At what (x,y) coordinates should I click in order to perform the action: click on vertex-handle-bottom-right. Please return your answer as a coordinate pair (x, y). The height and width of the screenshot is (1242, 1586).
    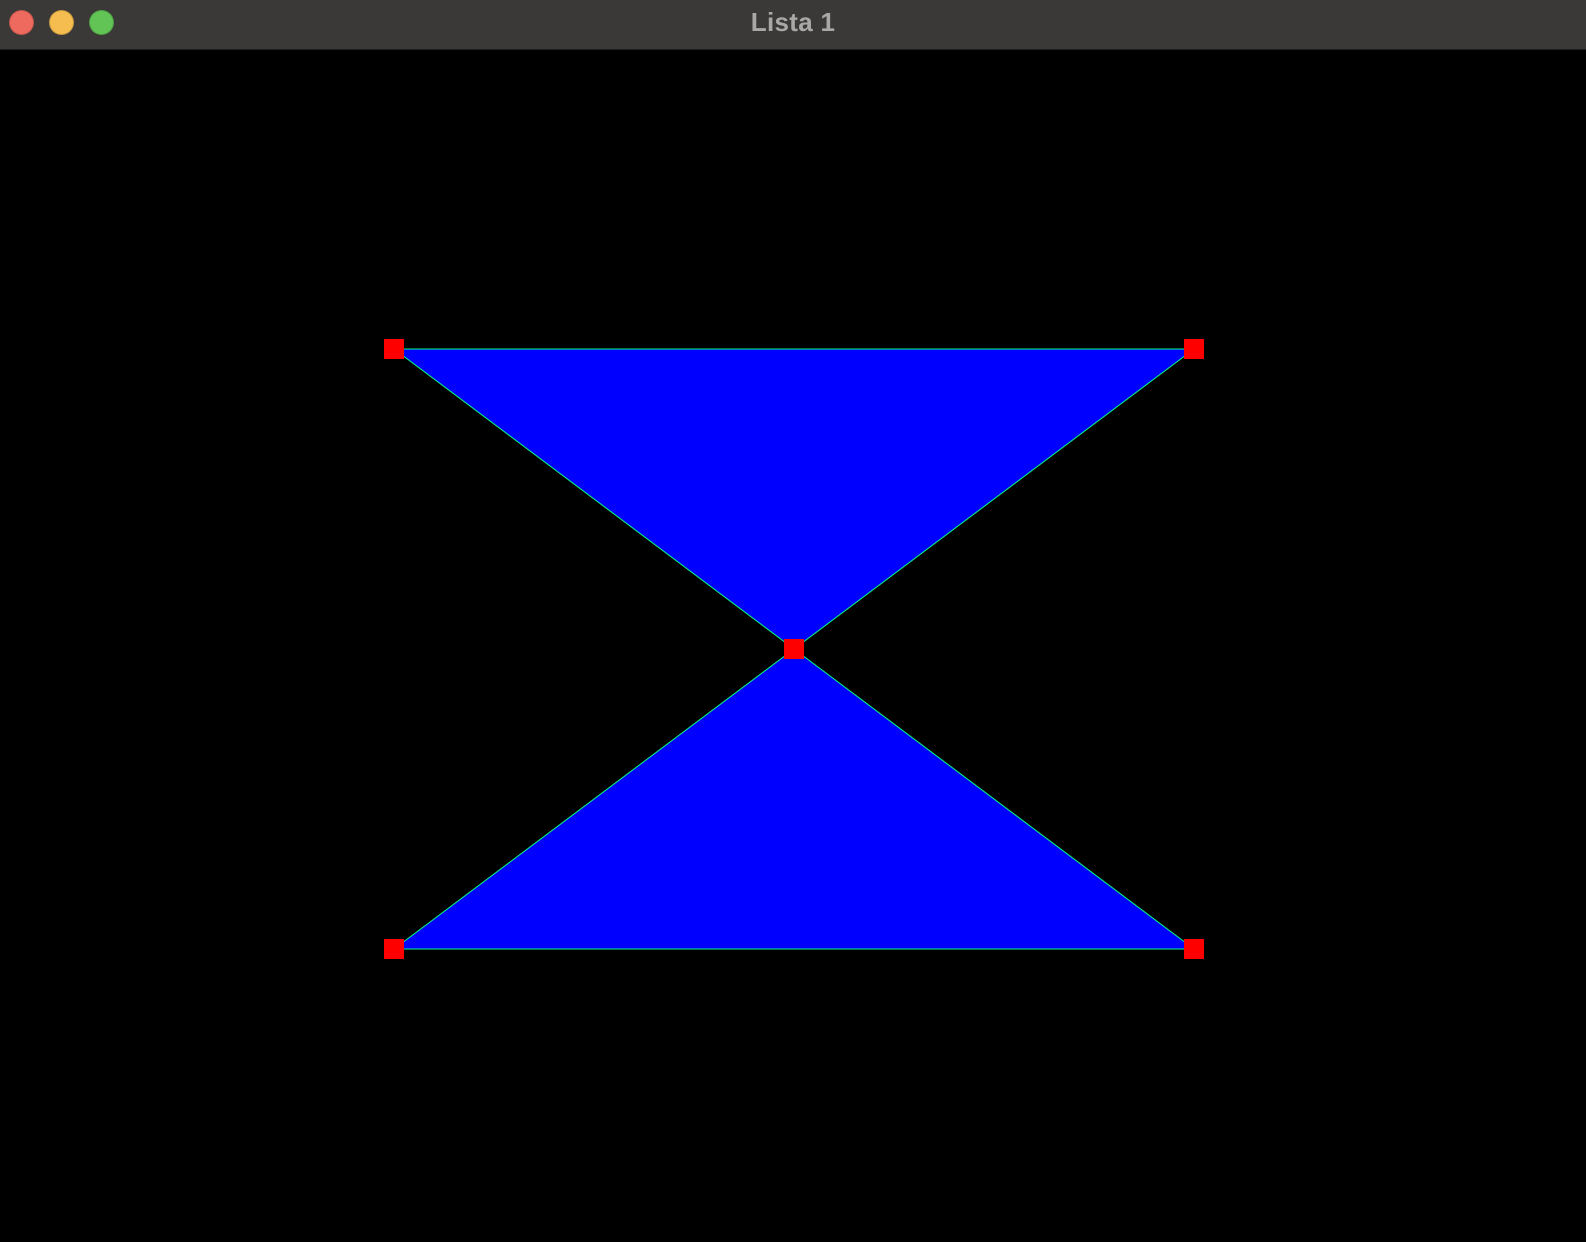
    Looking at the image, I should click on (1194, 949).